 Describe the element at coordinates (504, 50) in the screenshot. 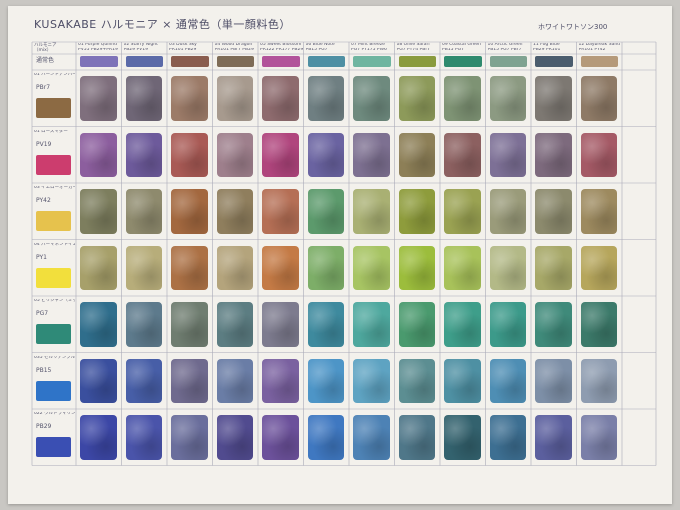

I see `column-pigments: PB15 PG7 PBr7` at that location.